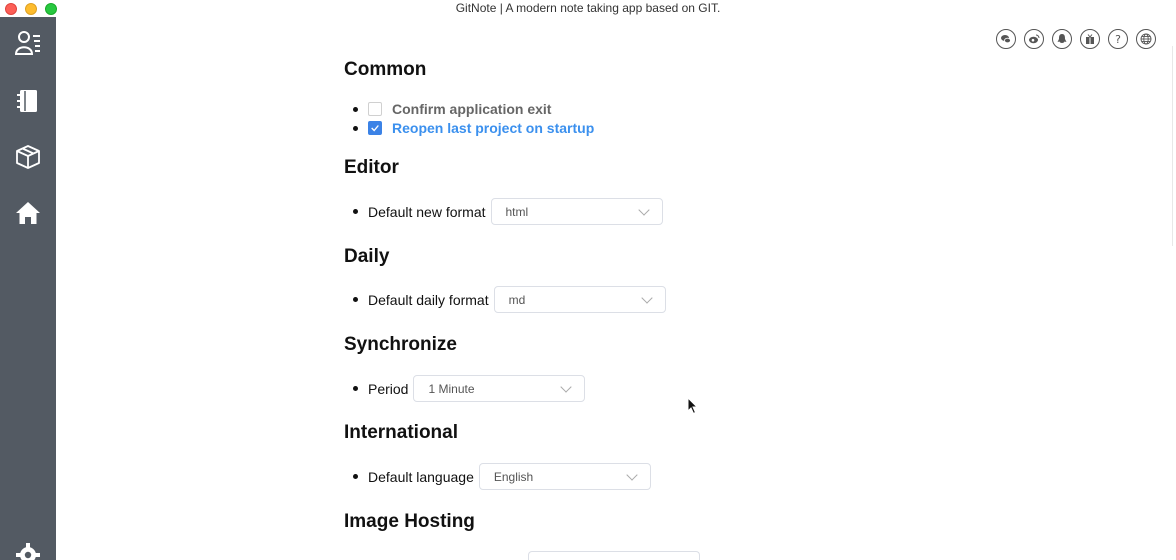 This screenshot has height=560, width=1176. I want to click on default-language-select: English, so click(564, 476).